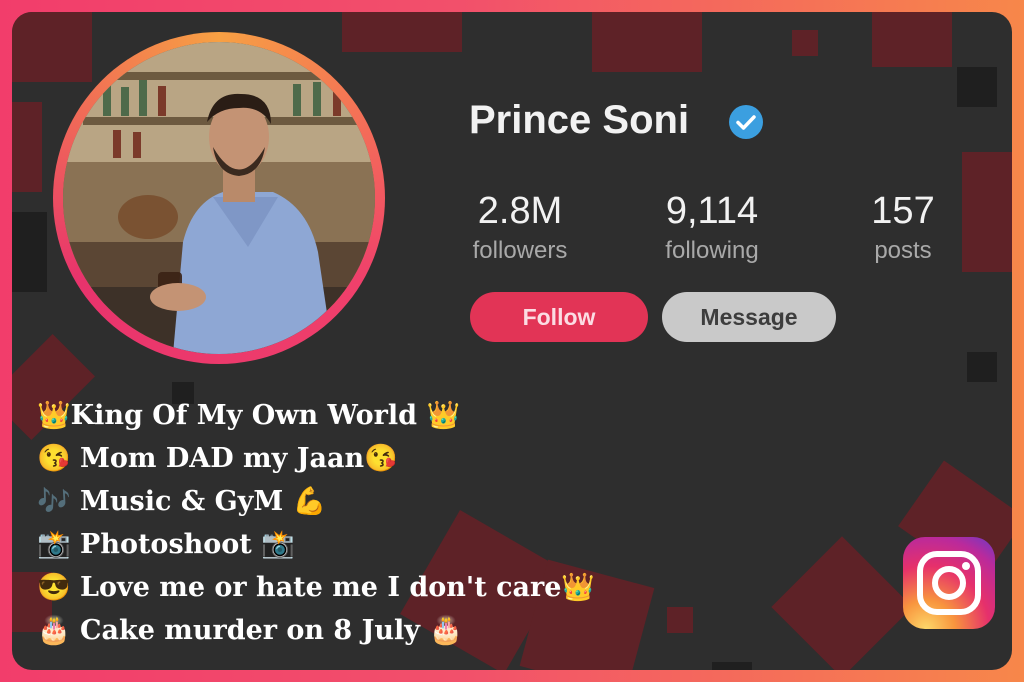 Image resolution: width=1024 pixels, height=682 pixels. What do you see at coordinates (903, 211) in the screenshot?
I see `stat-value: 157` at bounding box center [903, 211].